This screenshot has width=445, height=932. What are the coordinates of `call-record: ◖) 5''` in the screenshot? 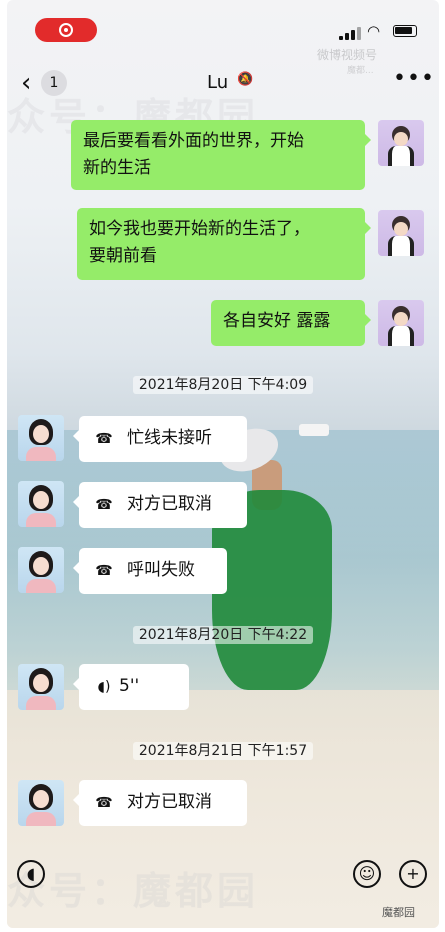 It's located at (131, 687).